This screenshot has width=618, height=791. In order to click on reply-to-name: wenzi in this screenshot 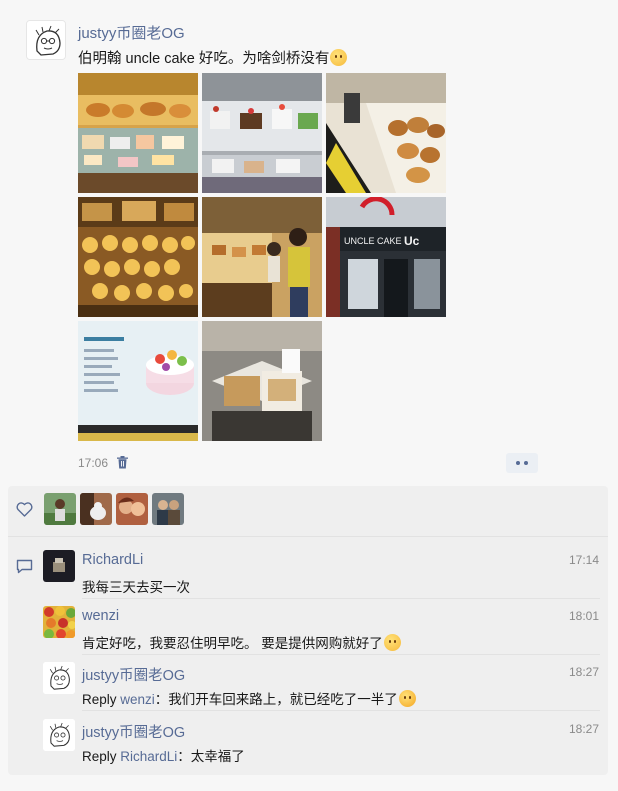, I will do `click(137, 699)`.